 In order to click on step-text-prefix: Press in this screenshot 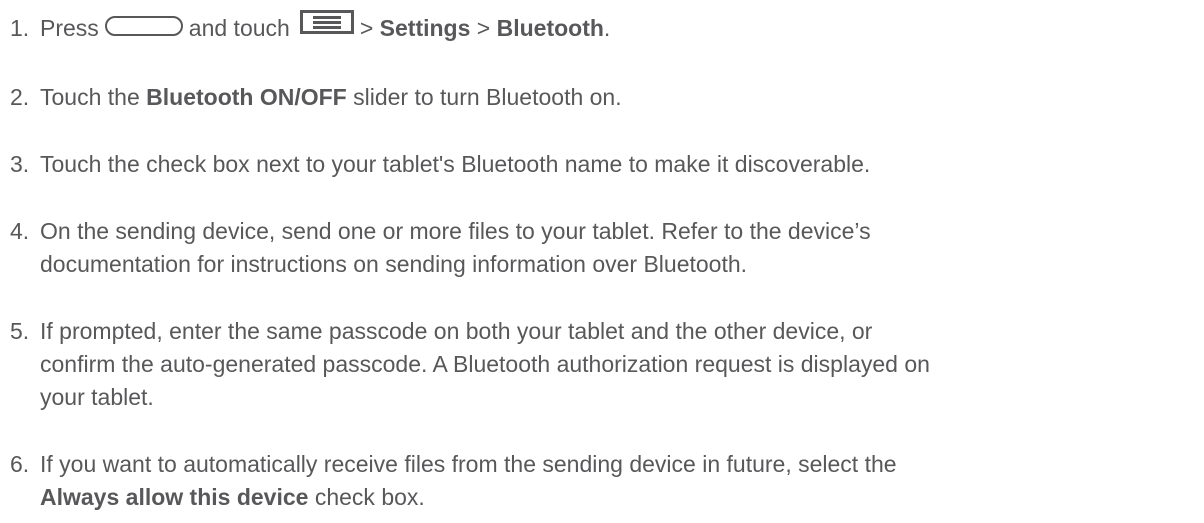, I will do `click(69, 28)`.